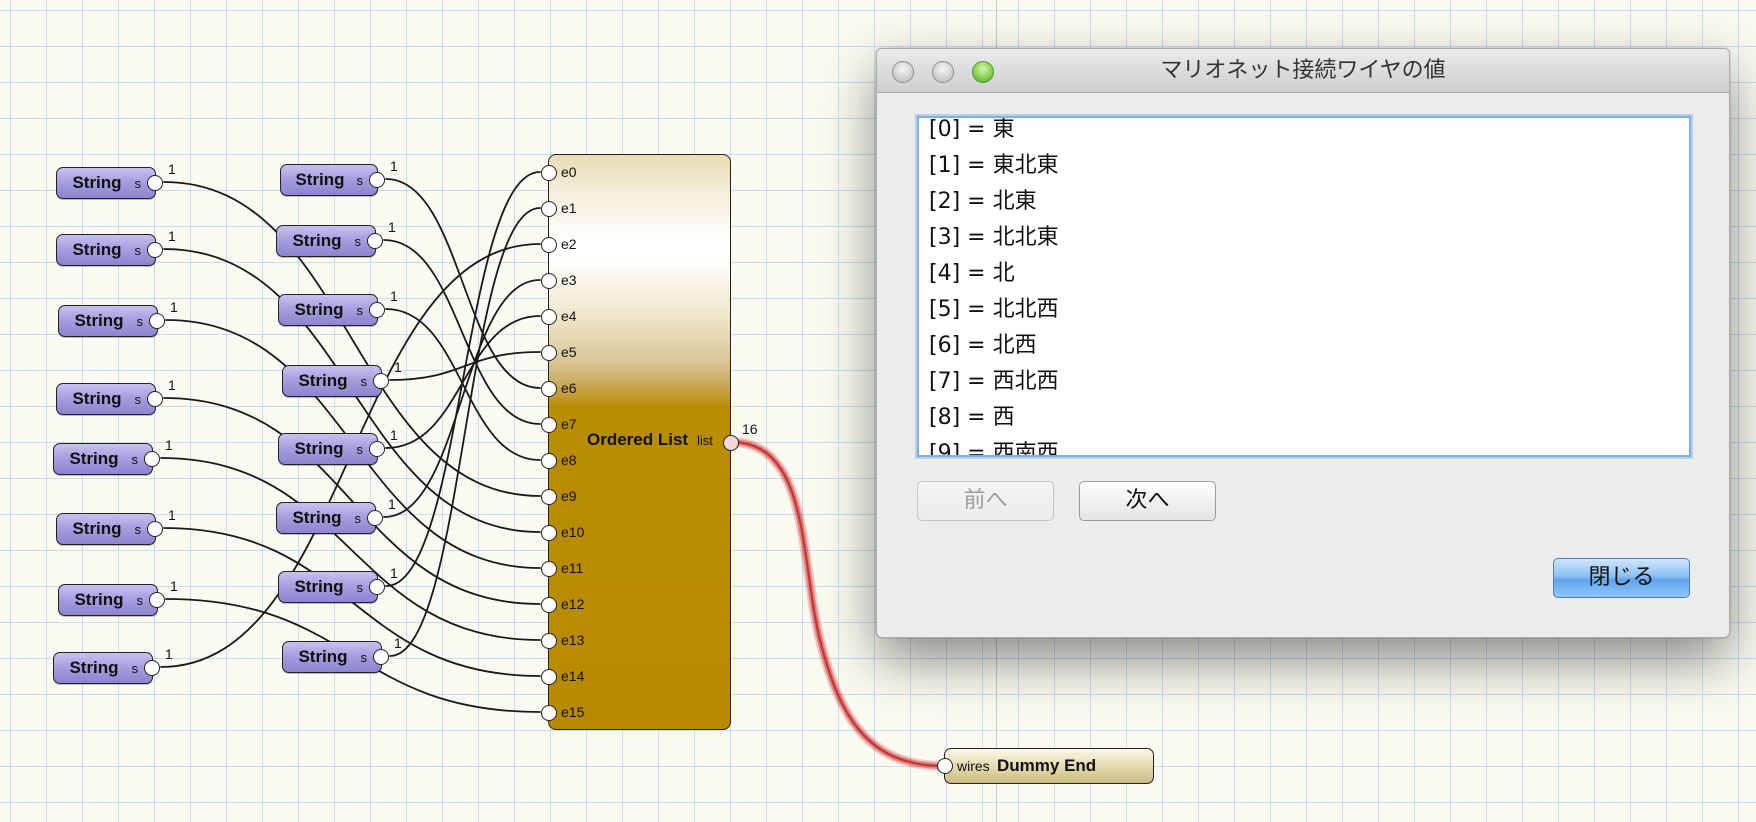  Describe the element at coordinates (549, 281) in the screenshot. I see `input-port-e3` at that location.